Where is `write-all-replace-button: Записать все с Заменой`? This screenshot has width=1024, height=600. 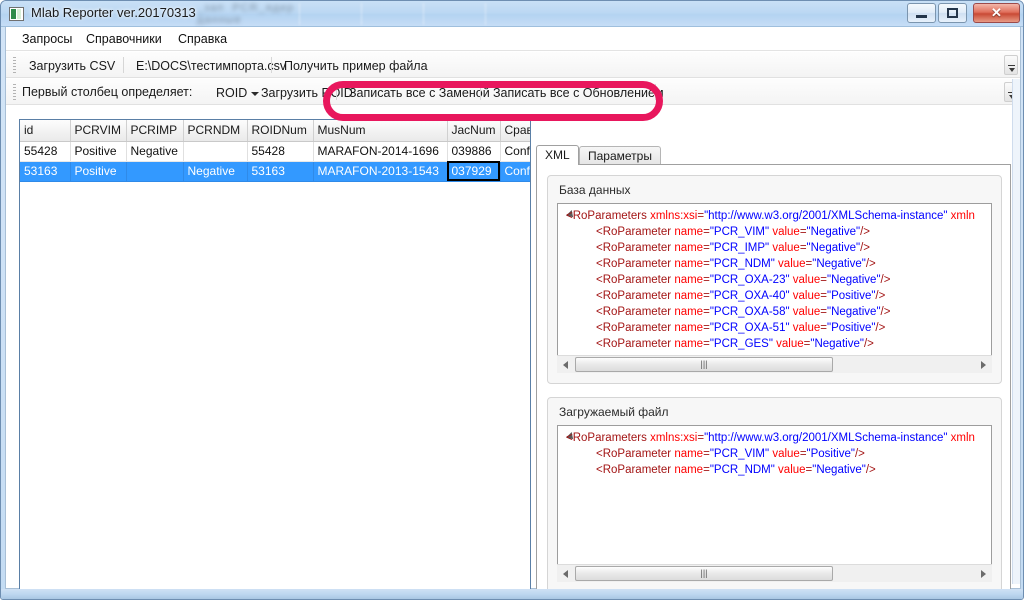 write-all-replace-button: Записать все с Заменой is located at coordinates (419, 92).